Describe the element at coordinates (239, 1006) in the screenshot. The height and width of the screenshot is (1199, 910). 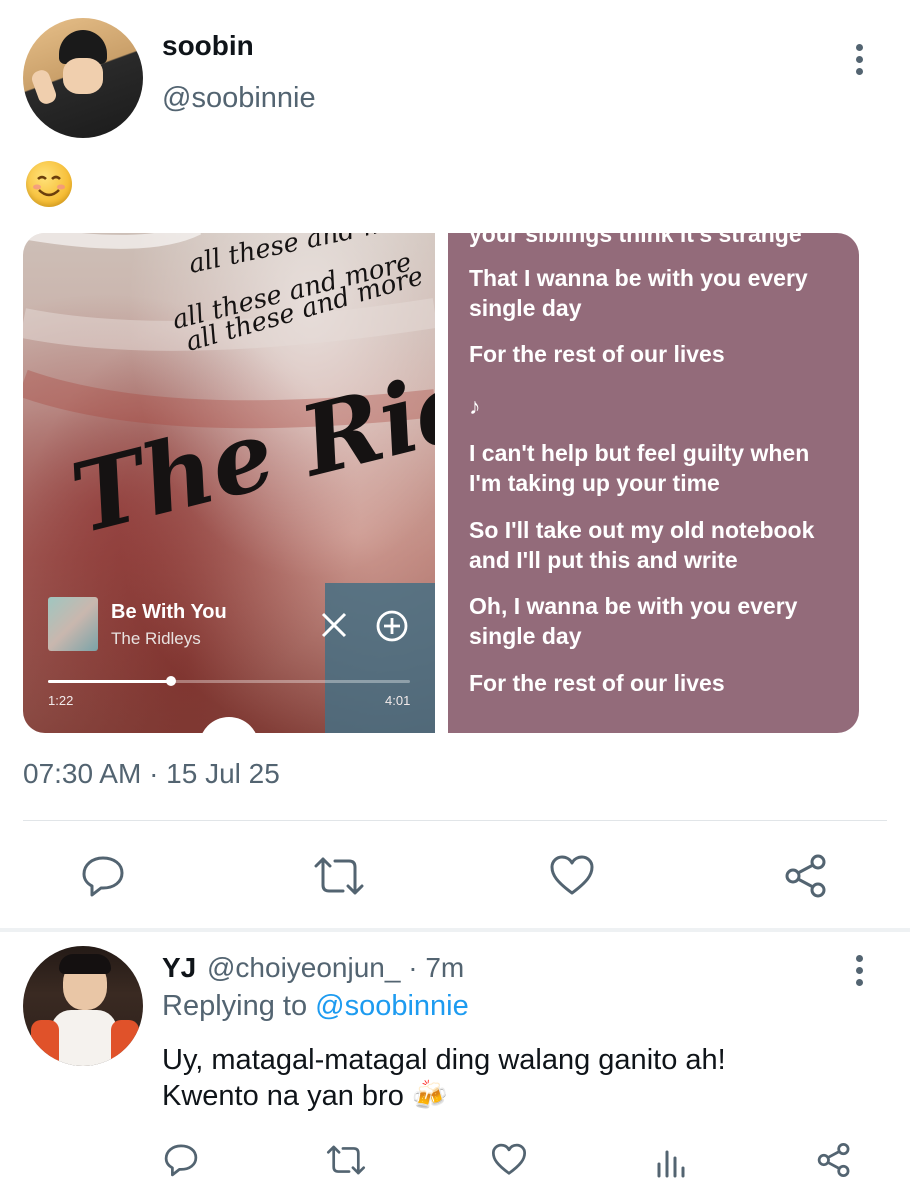
I see `replying-prefix: Replying to` at that location.